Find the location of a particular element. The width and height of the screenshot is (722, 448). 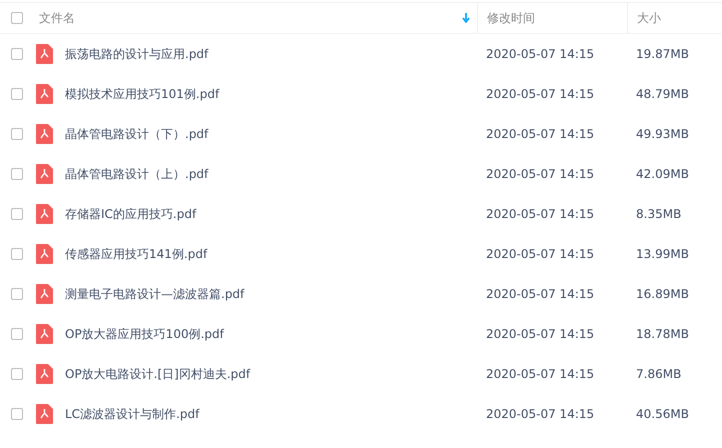

file-size: 18.78MB is located at coordinates (662, 334).